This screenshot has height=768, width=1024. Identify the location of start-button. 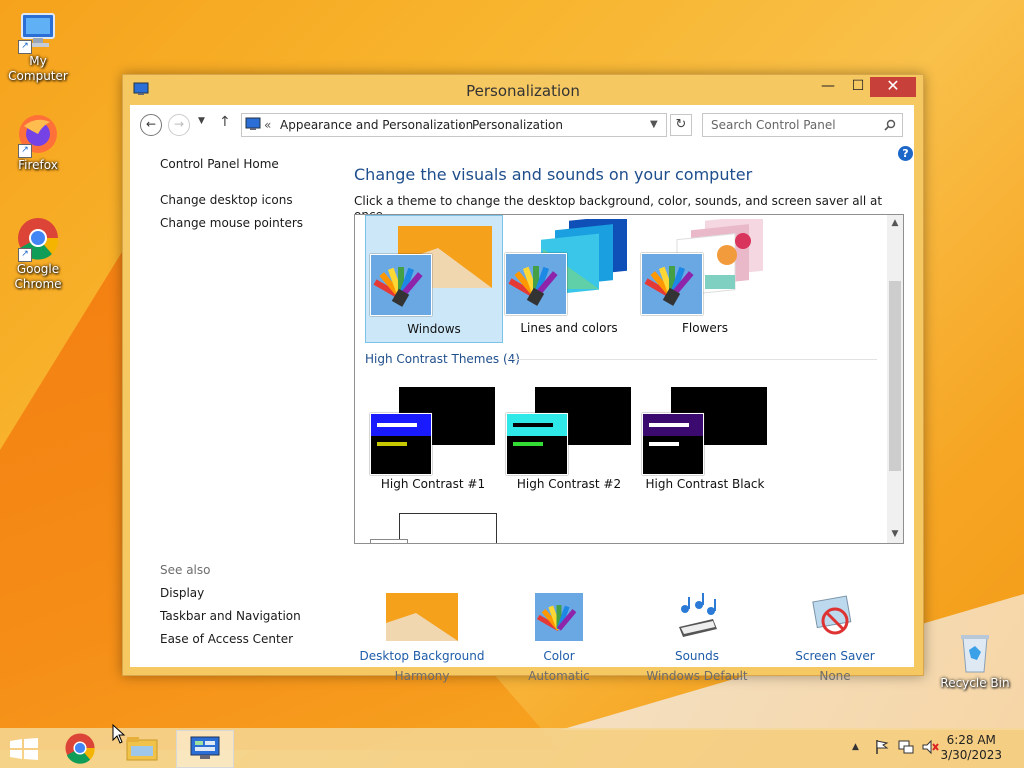
(28, 748).